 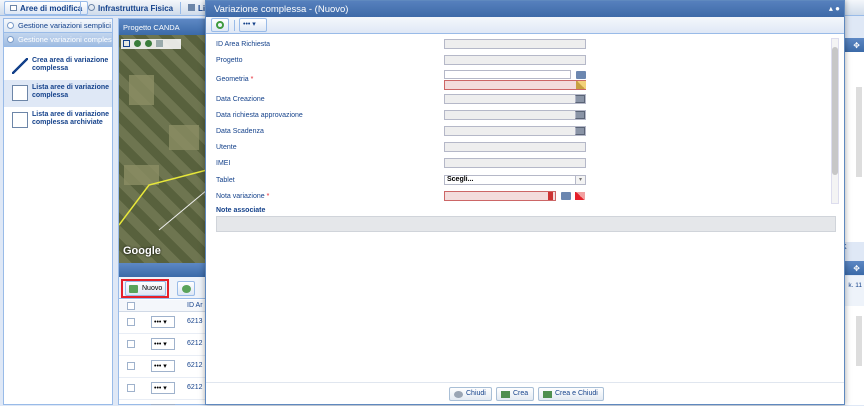 What do you see at coordinates (146, 288) in the screenshot?
I see `new-button: Nuovo` at bounding box center [146, 288].